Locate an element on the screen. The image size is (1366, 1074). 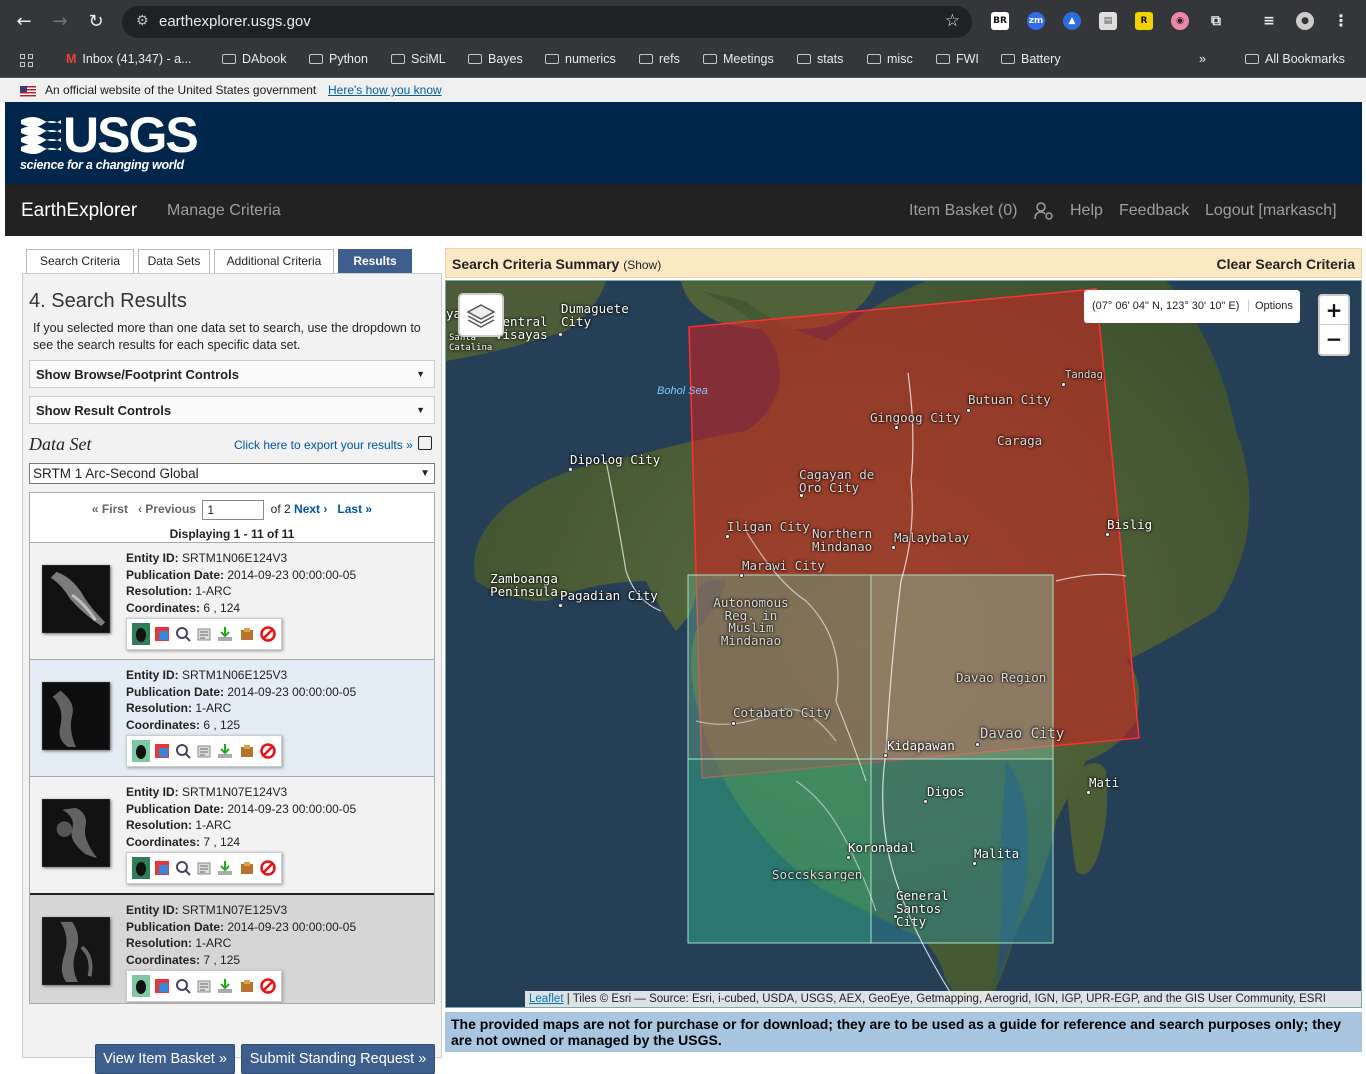
manage-criteria-link: Manage Criteria is located at coordinates (224, 211).